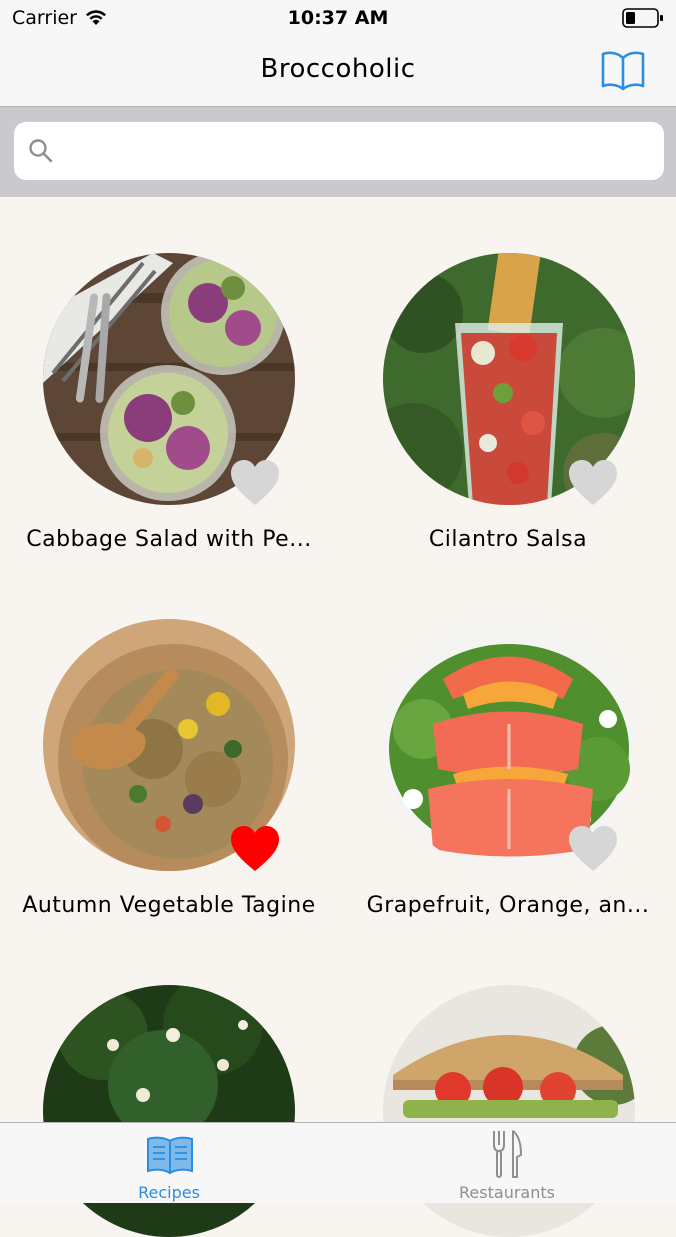 Image resolution: width=676 pixels, height=1237 pixels. I want to click on clock: 10:37 AM, so click(338, 18).